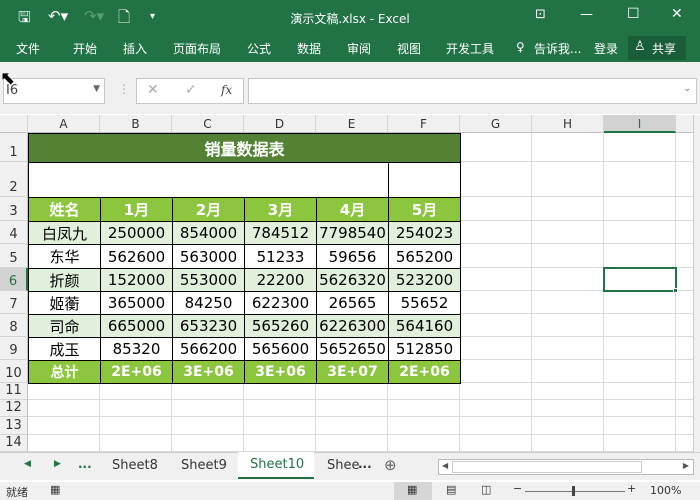 Image resolution: width=700 pixels, height=500 pixels. Describe the element at coordinates (197, 48) in the screenshot. I see `tab-page-layout: 页面布局` at that location.